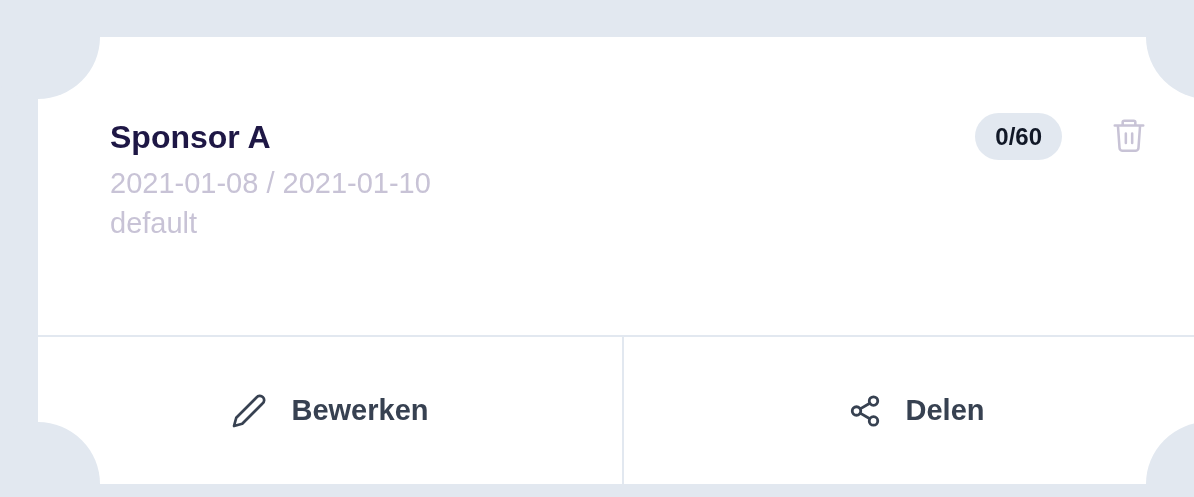 The image size is (1194, 497). Describe the element at coordinates (330, 410) in the screenshot. I see `edit-button: Bewerken` at that location.